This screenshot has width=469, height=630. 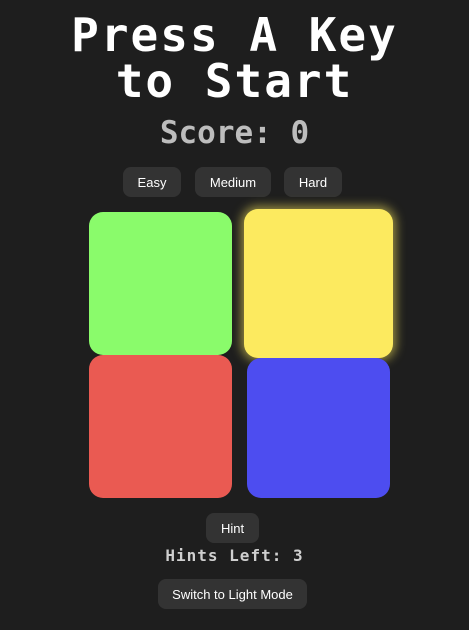 I want to click on title-line-1: Press A Key, so click(x=234, y=35).